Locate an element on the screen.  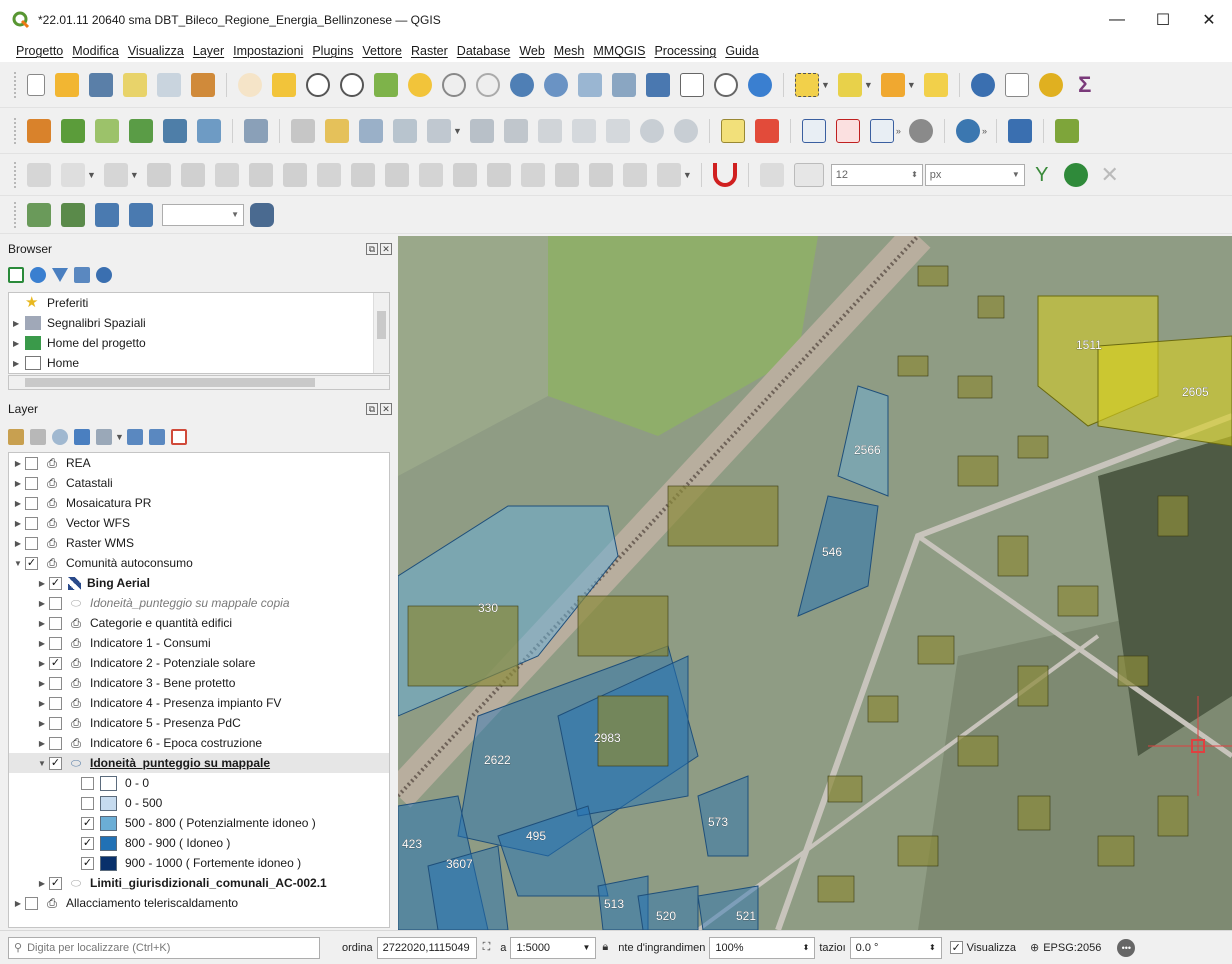
y-fork-icon: Y is located at coordinates (1042, 175).